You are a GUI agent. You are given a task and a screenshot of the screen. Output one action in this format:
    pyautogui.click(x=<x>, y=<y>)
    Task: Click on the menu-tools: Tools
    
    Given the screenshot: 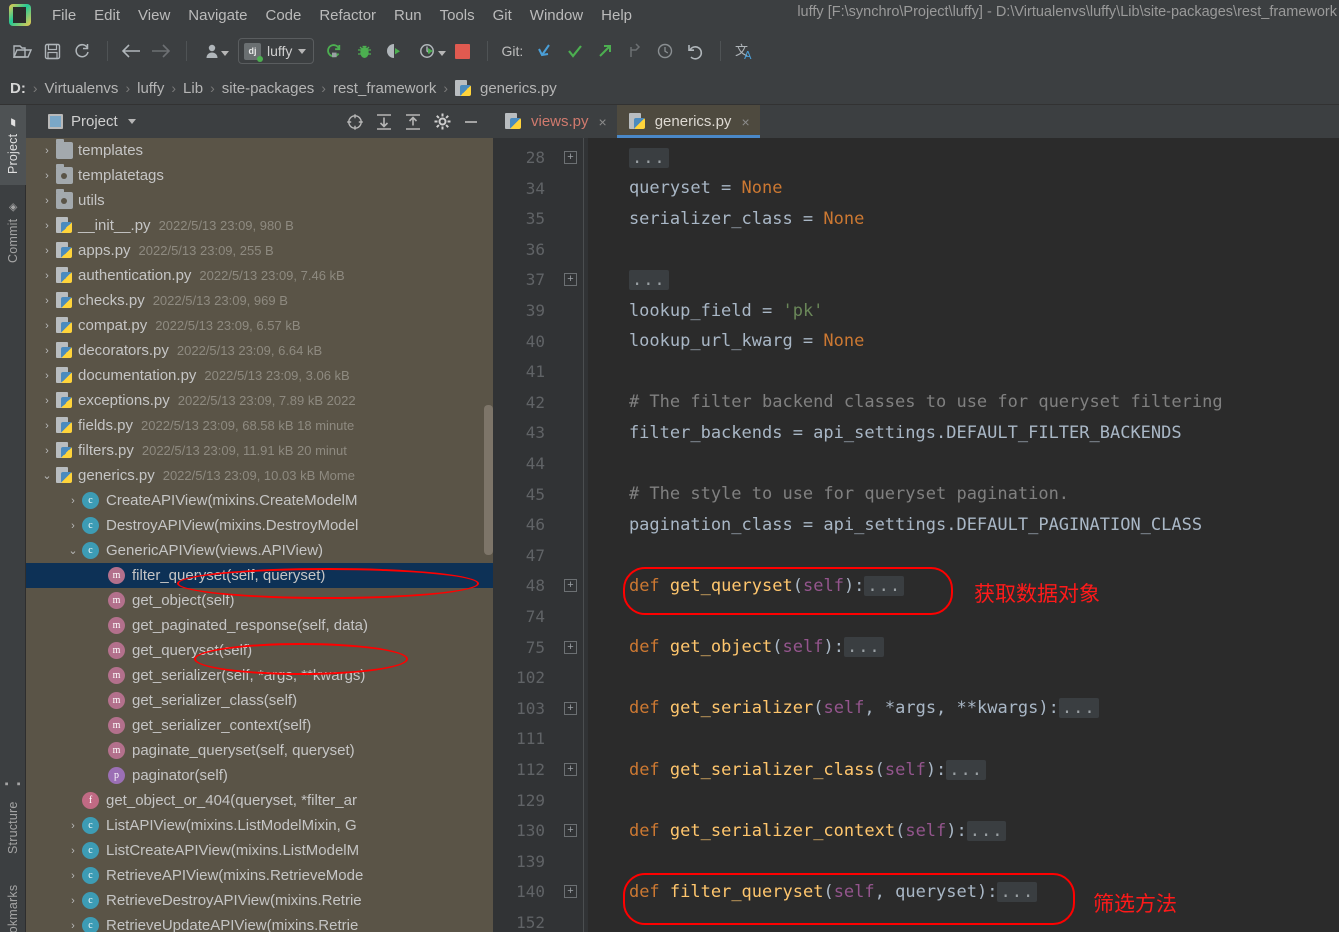 What is the action you would take?
    pyautogui.click(x=457, y=15)
    